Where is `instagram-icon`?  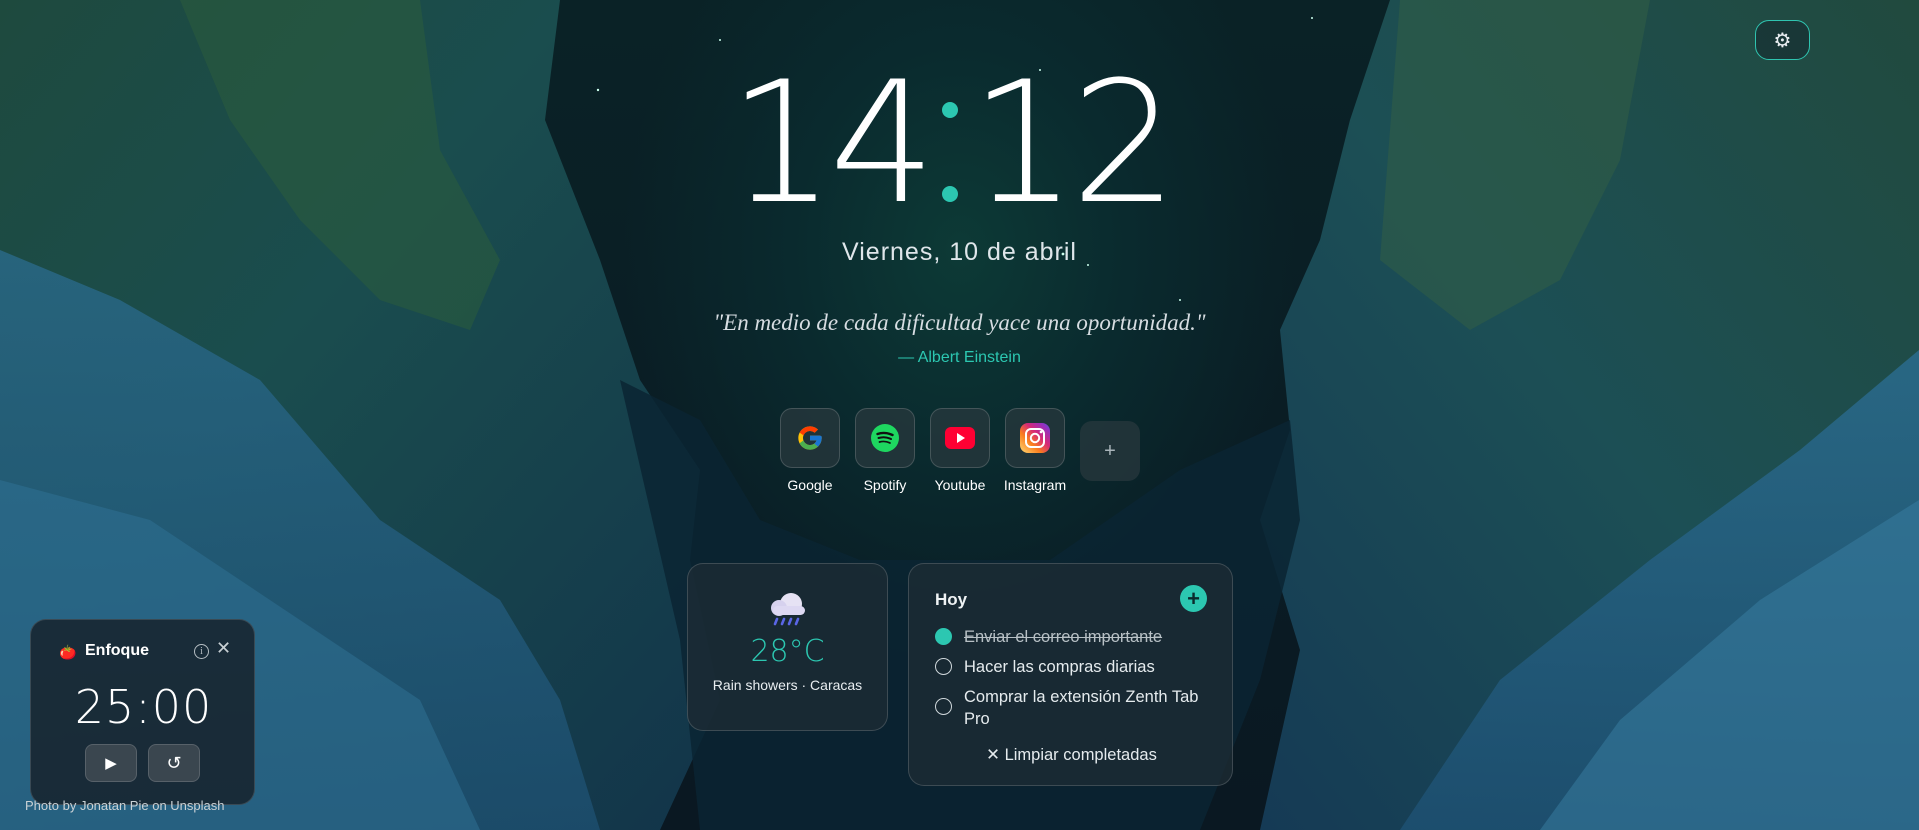
instagram-icon is located at coordinates (1035, 438).